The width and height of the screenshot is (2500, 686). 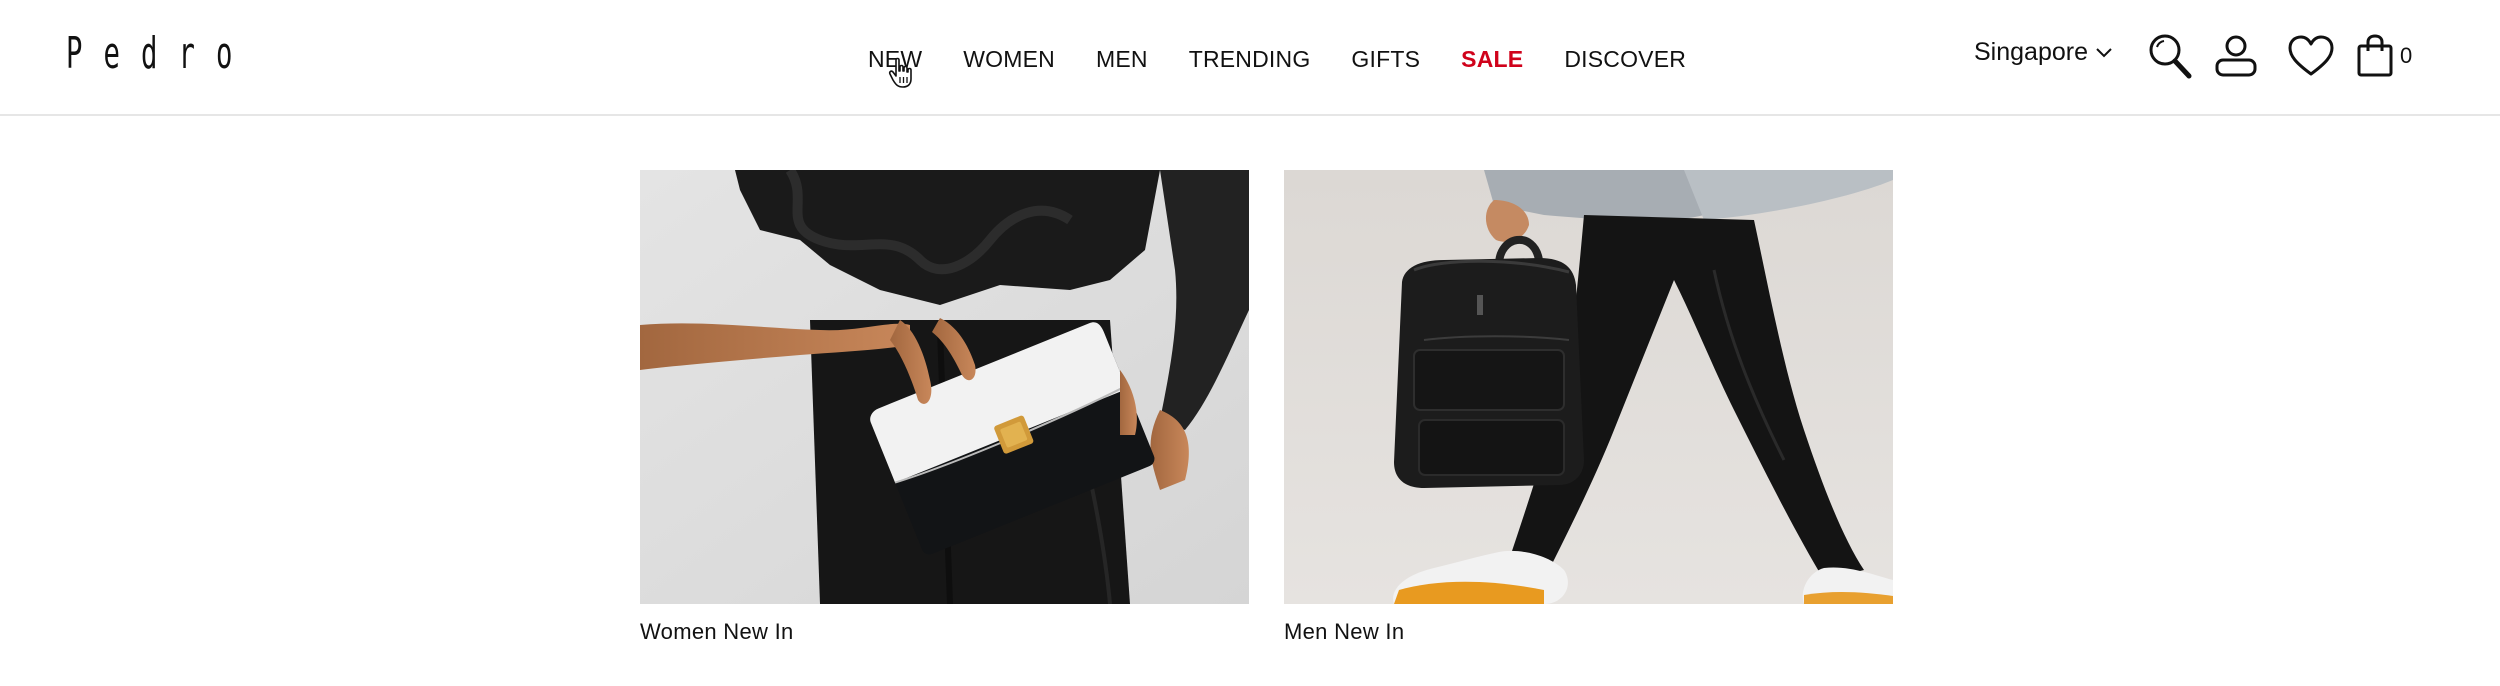 I want to click on shopping-bag-icon, so click(x=2375, y=55).